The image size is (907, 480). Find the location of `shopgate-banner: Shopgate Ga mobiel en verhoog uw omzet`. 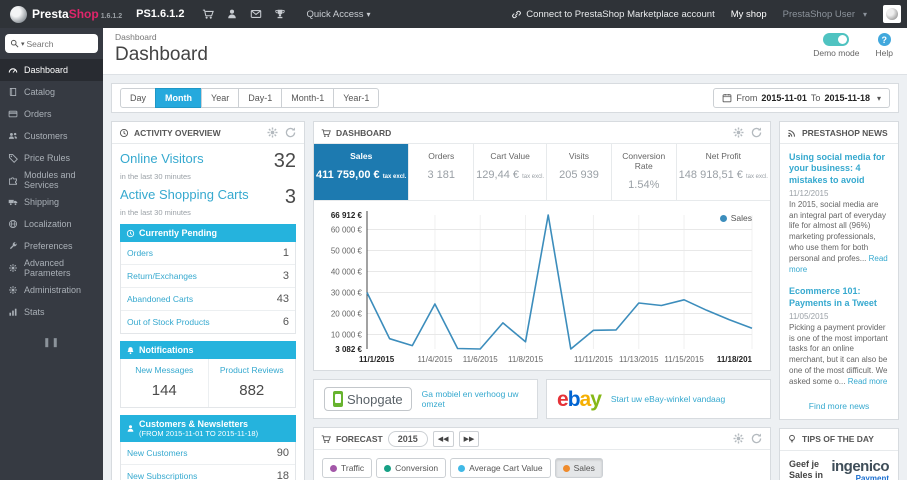

shopgate-banner: Shopgate Ga mobiel en verhoog uw omzet is located at coordinates (425, 399).